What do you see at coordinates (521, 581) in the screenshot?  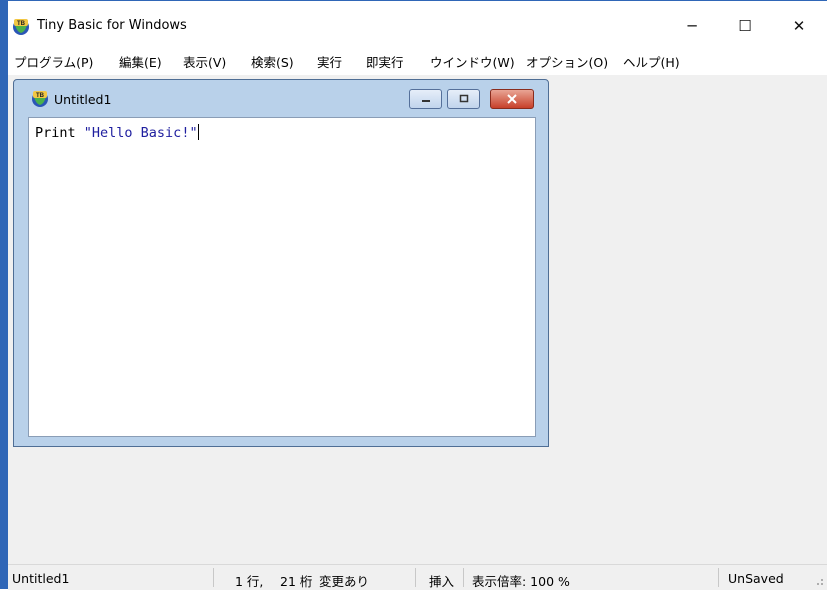 I see `status-zoom: 表示倍率: 100 %` at bounding box center [521, 581].